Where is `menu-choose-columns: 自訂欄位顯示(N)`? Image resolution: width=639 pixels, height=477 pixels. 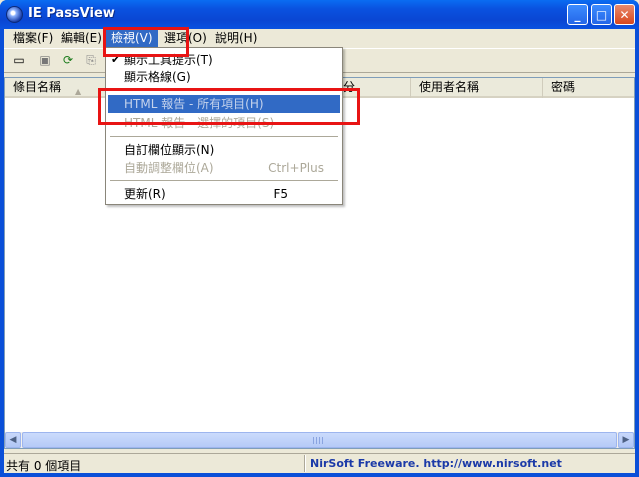 menu-choose-columns: 自訂欄位顯示(N) is located at coordinates (224, 150).